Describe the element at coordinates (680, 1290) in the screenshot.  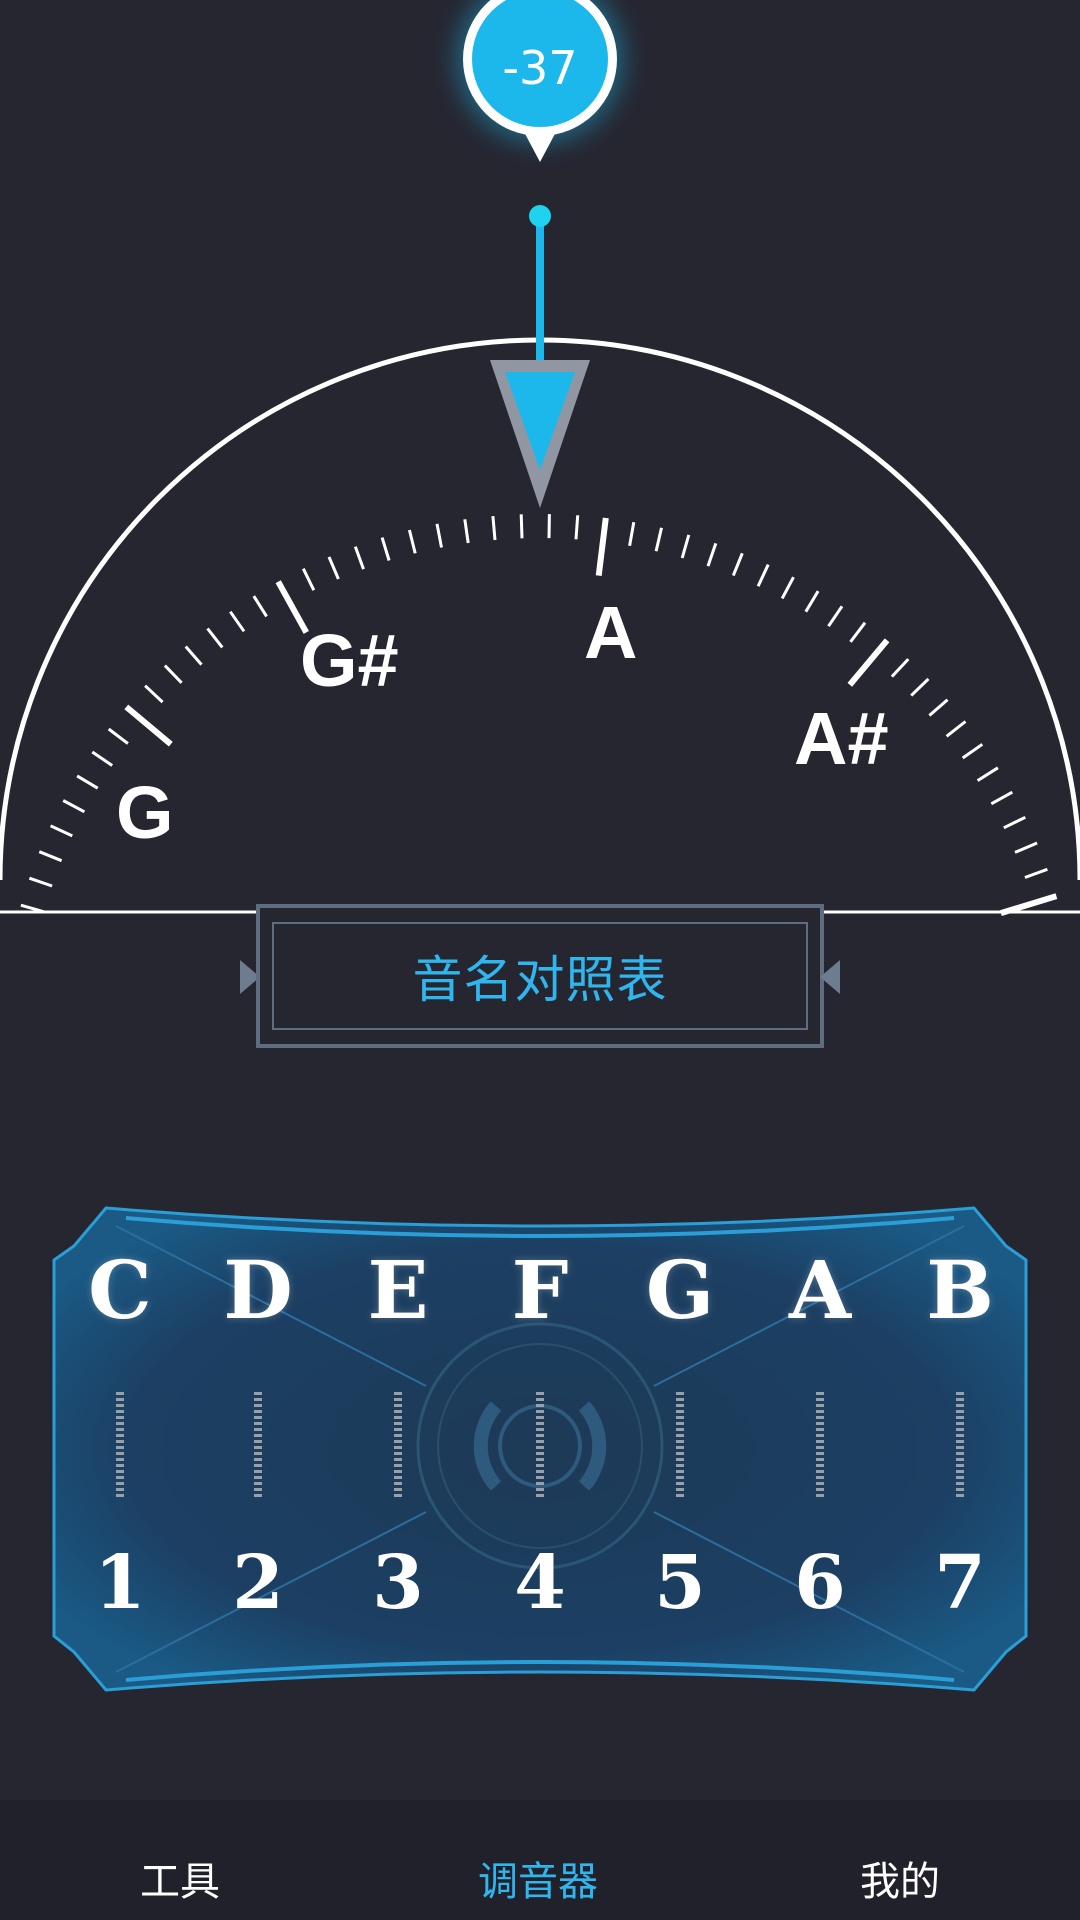
I see `note-letter-g: G` at that location.